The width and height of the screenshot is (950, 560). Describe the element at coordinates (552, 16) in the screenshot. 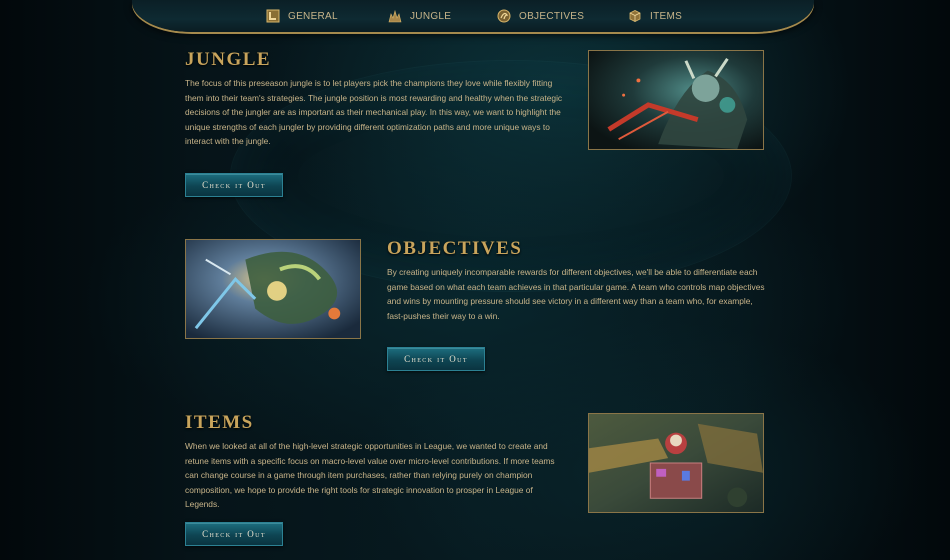

I see `nav-label-objectives: OBJECTIVES` at that location.